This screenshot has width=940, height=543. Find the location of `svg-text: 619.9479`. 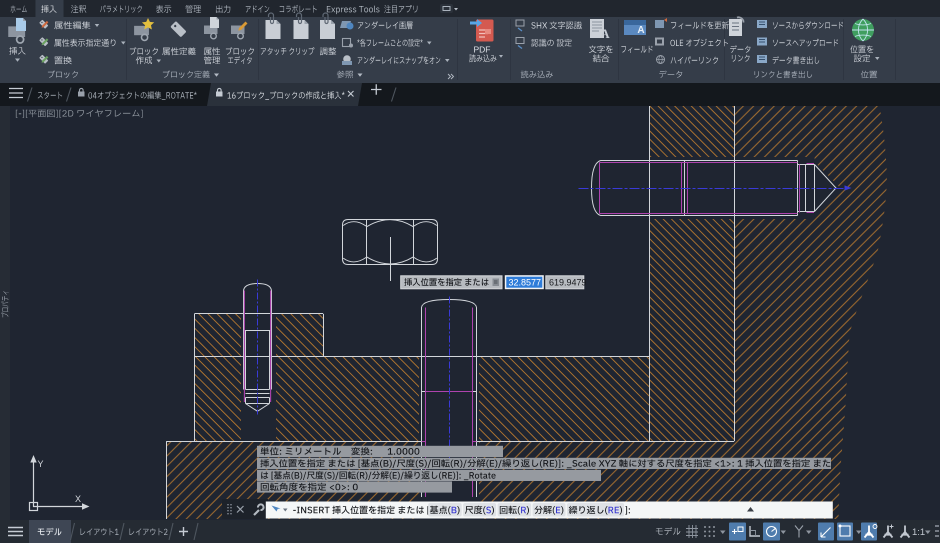

svg-text: 619.9479 is located at coordinates (568, 282).